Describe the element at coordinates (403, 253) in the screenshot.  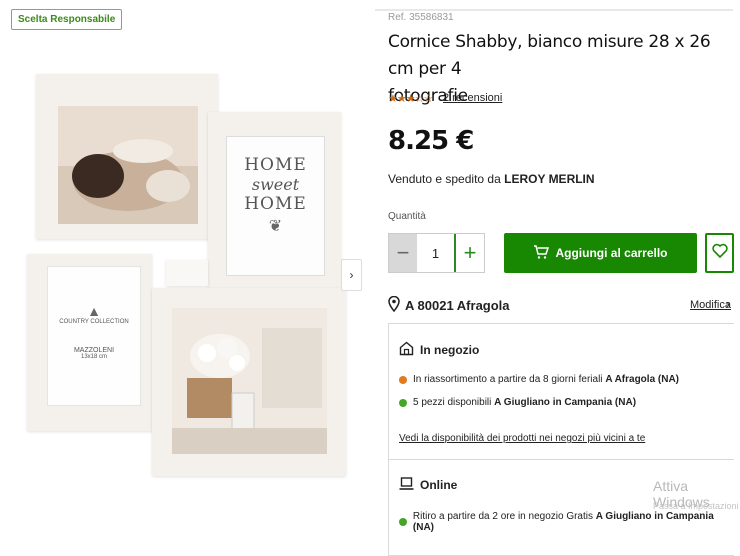
I see `quantity-decrease-button: −` at that location.